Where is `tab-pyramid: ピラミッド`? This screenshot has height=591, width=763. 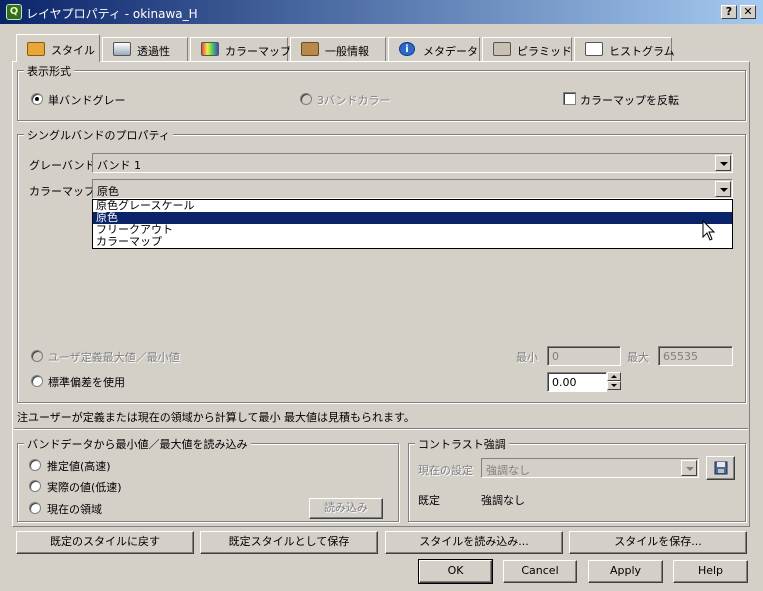
tab-pyramid: ピラミッド is located at coordinates (527, 49).